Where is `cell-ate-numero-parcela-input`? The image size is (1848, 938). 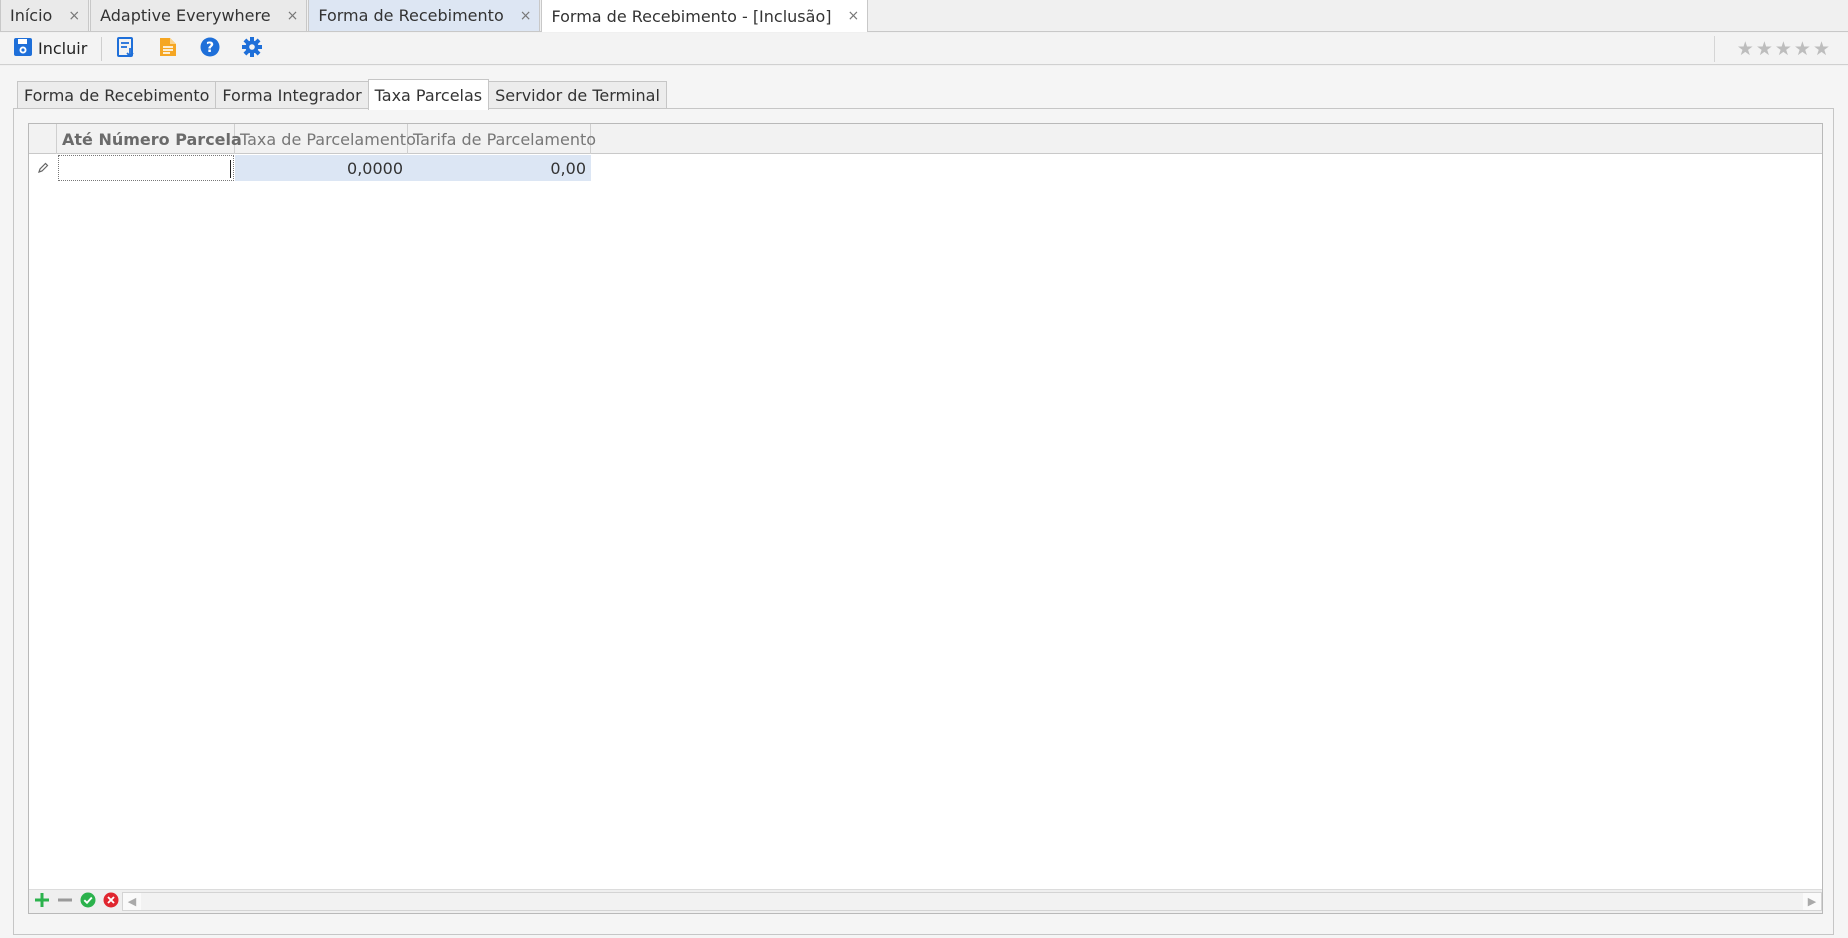 cell-ate-numero-parcela-input is located at coordinates (146, 168).